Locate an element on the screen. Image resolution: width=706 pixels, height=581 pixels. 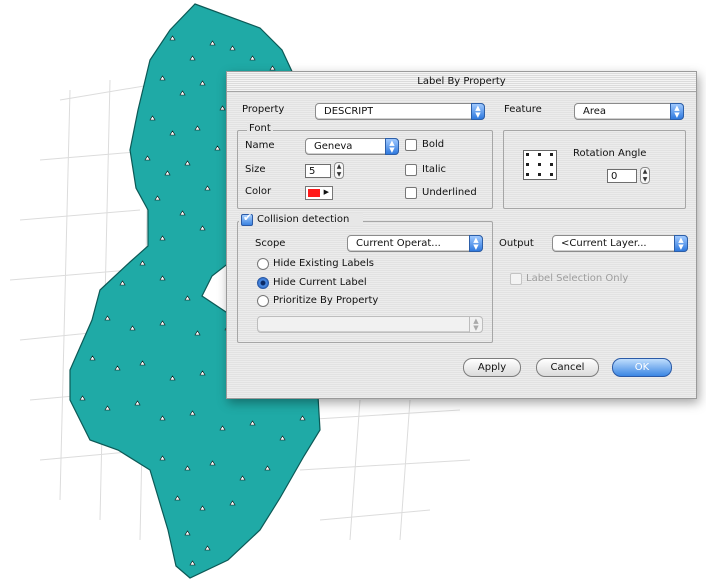
rotation-angle-stepper: ▲ ▼ is located at coordinates (645, 175).